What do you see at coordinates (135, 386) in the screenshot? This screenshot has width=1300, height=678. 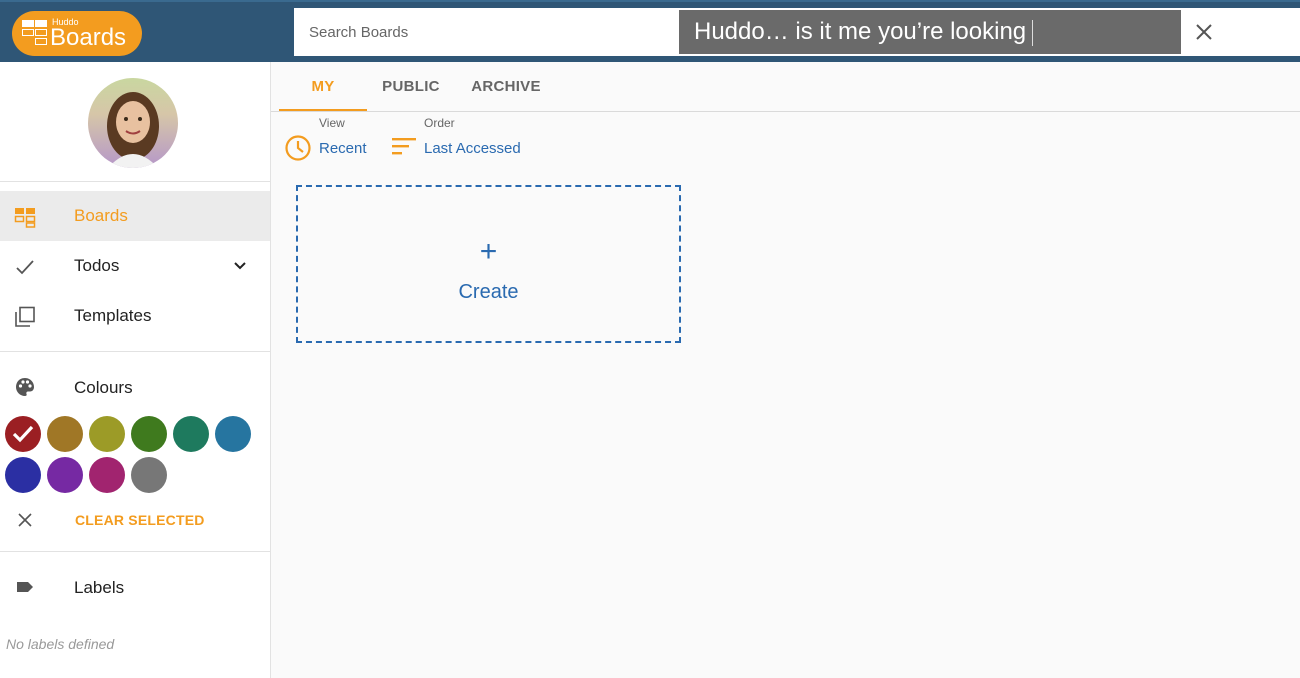 I see `colours-header: Colours` at bounding box center [135, 386].